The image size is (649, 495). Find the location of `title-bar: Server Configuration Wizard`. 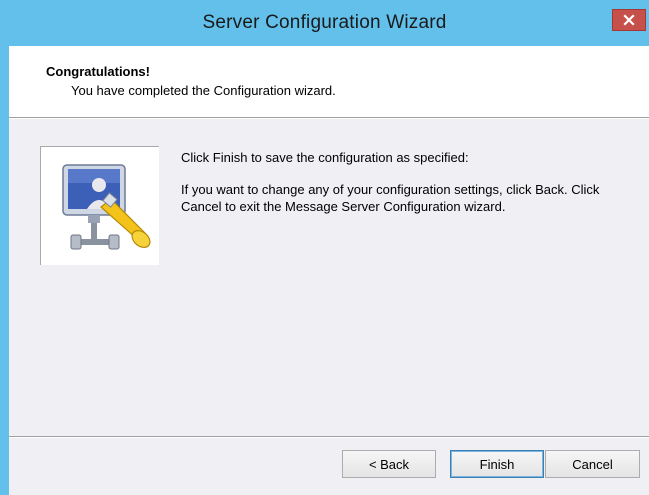

title-bar: Server Configuration Wizard is located at coordinates (324, 23).